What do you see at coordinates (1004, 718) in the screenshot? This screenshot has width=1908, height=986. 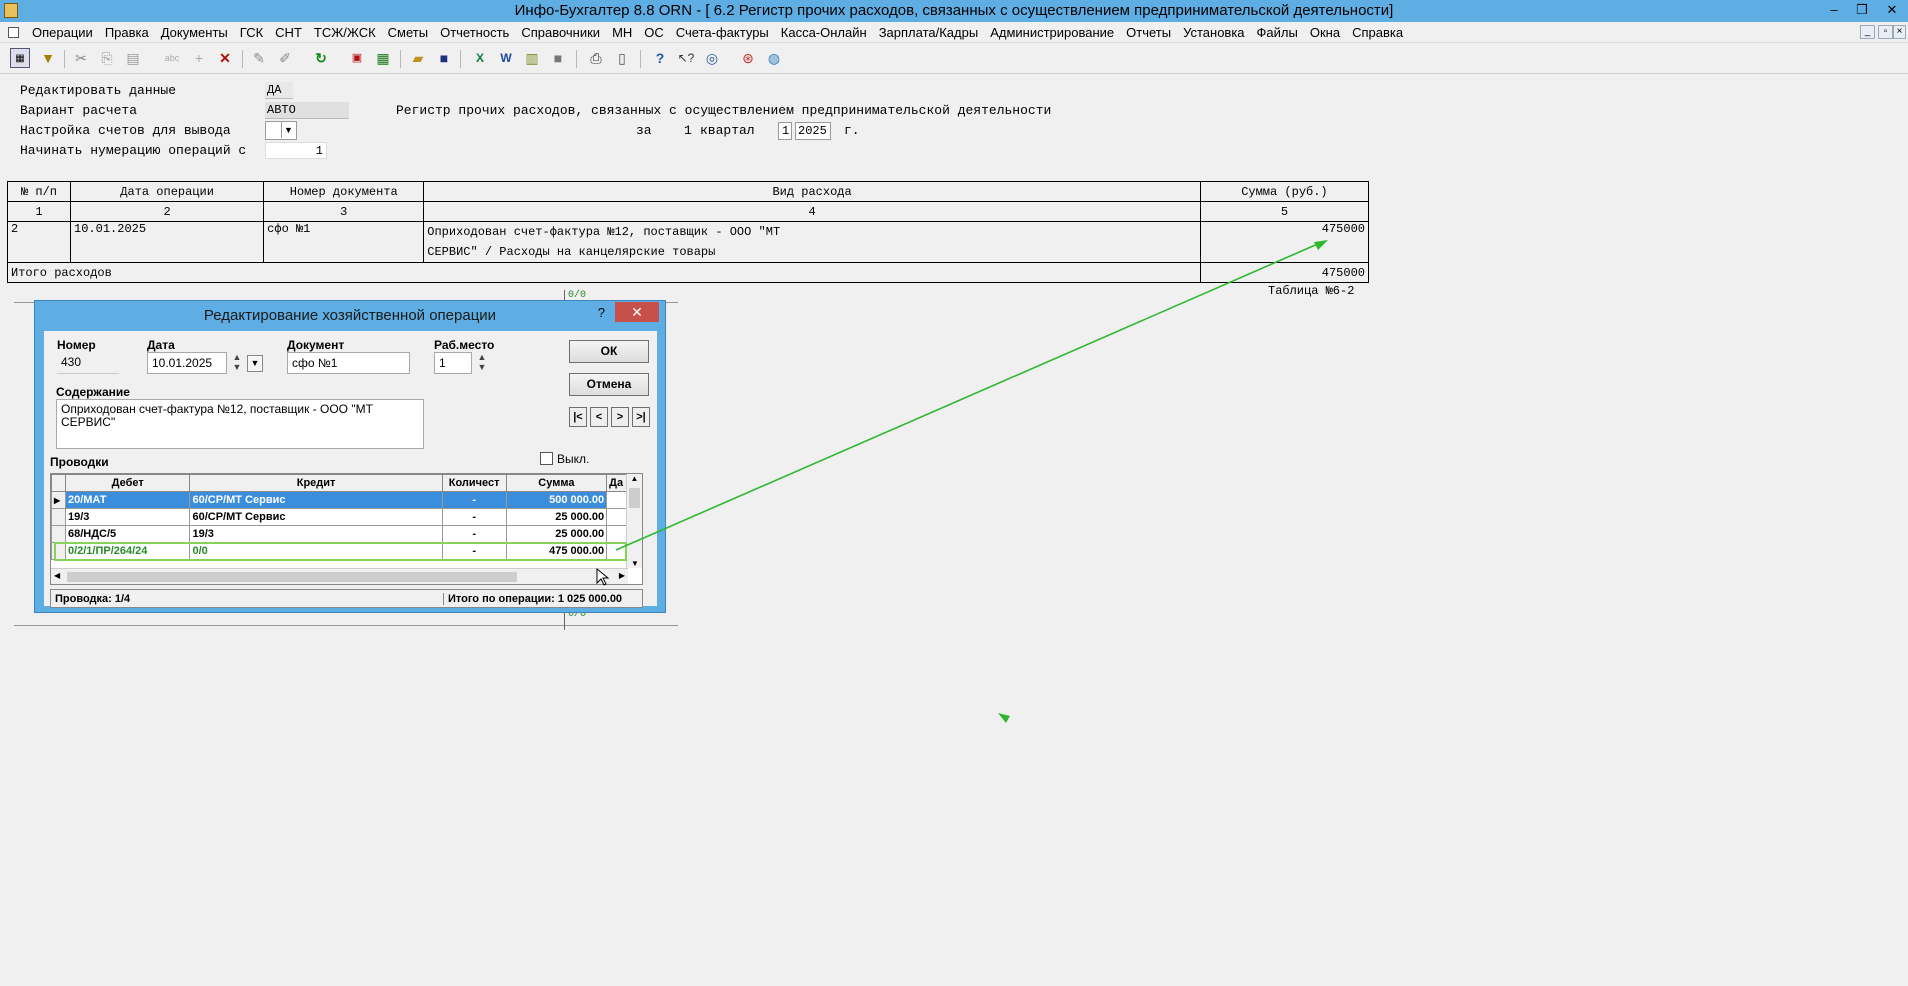 I see `stray-arrow-icon` at bounding box center [1004, 718].